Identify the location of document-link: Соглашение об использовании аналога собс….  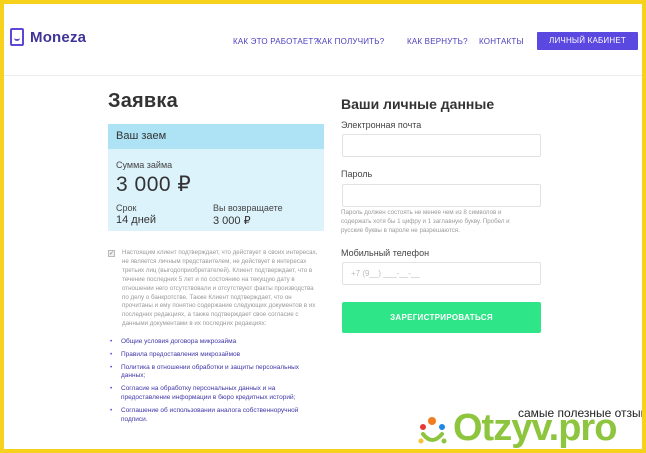
(216, 416).